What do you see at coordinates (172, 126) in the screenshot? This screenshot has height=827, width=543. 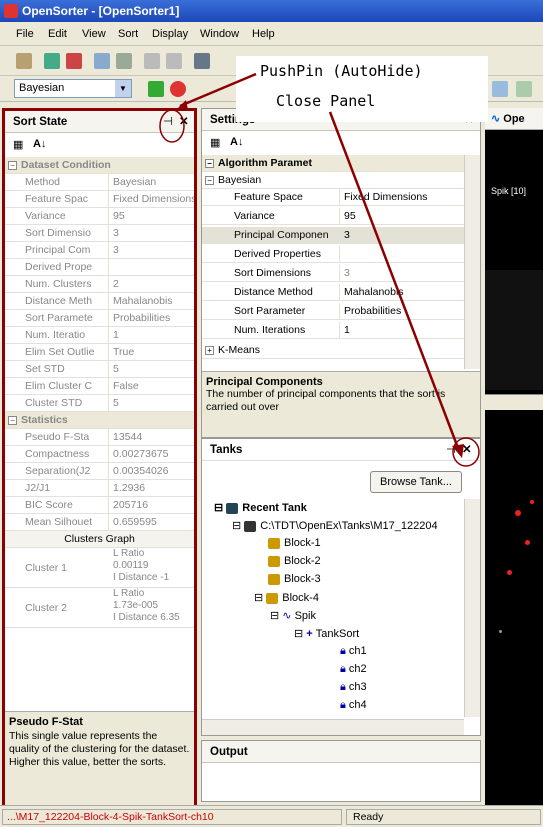 I see `pushpin-highlight-circle` at bounding box center [172, 126].